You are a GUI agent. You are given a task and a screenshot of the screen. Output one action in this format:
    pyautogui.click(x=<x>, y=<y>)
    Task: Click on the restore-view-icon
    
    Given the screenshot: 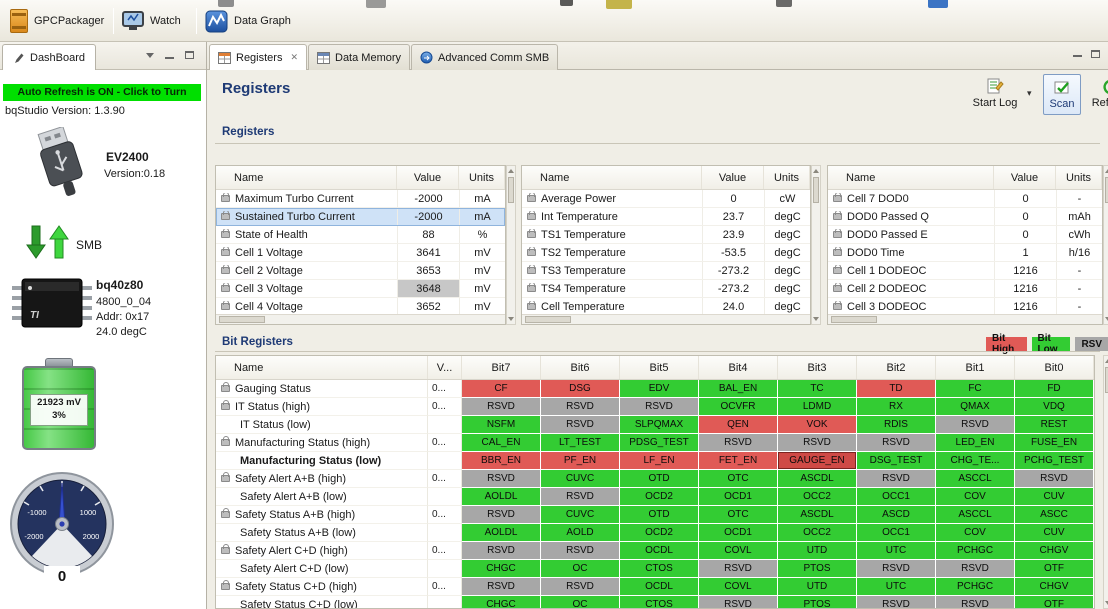 What is the action you would take?
    pyautogui.click(x=1095, y=54)
    